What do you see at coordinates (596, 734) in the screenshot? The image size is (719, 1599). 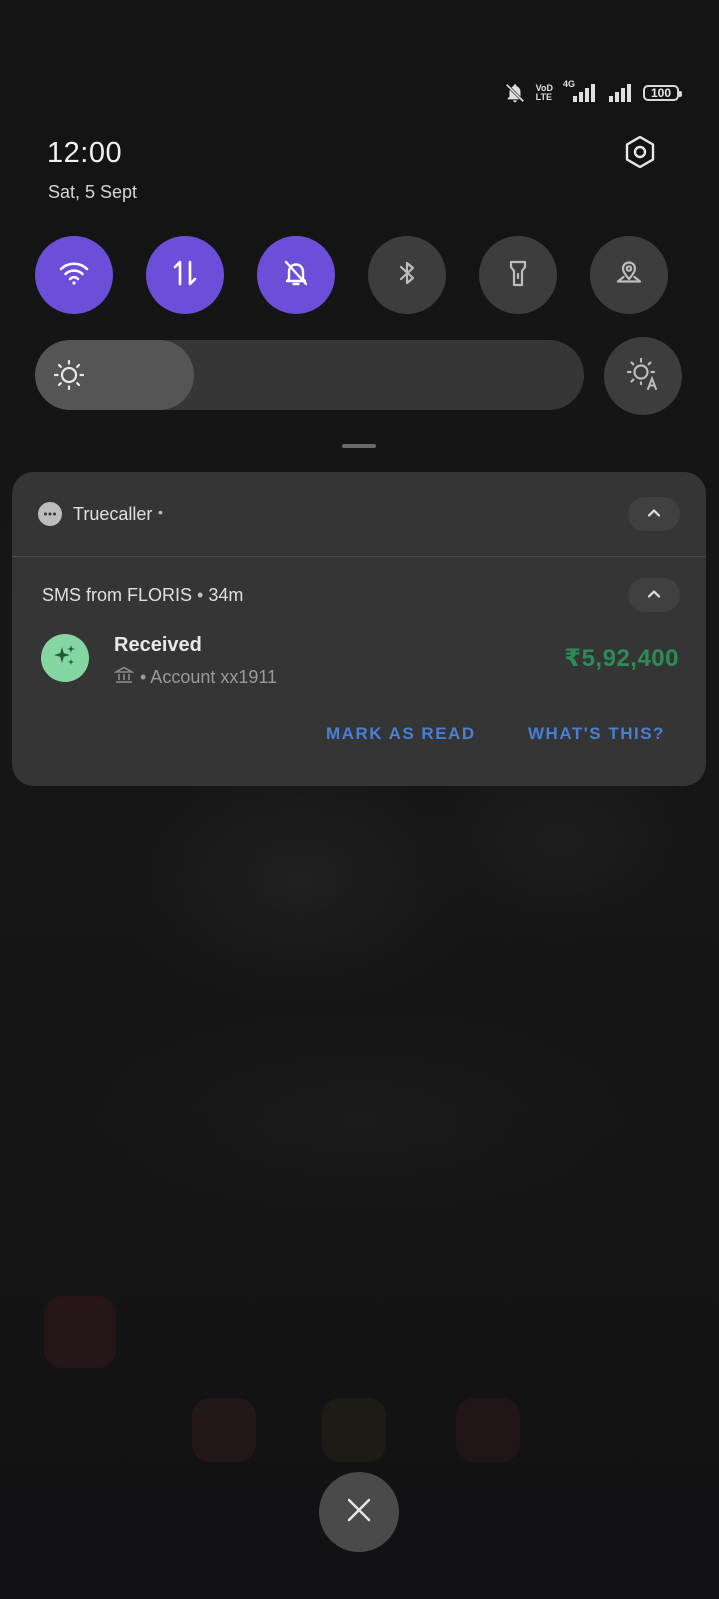 I see `whats-this-button: WHAT'S THIS?` at bounding box center [596, 734].